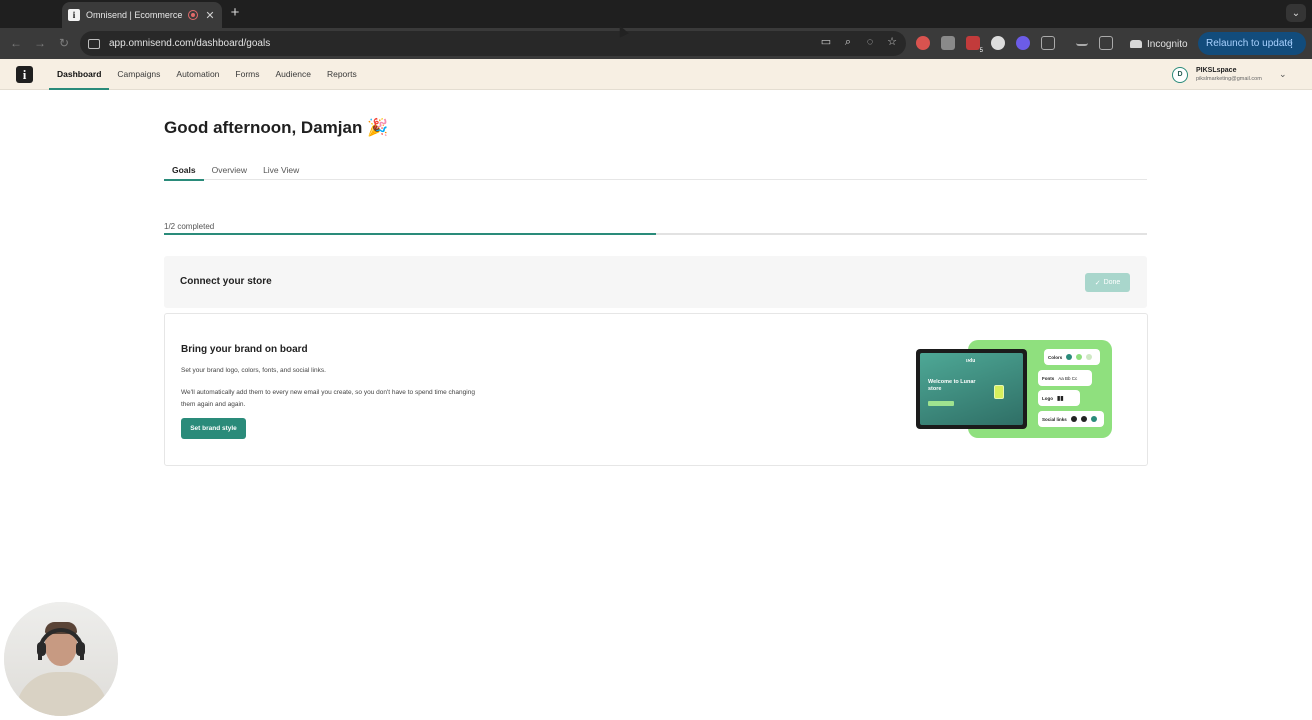 Image resolution: width=1312 pixels, height=720 pixels. I want to click on browser-tab-strip: i Omnisend | Ecommerce M ✕ + ⌄, so click(656, 14).